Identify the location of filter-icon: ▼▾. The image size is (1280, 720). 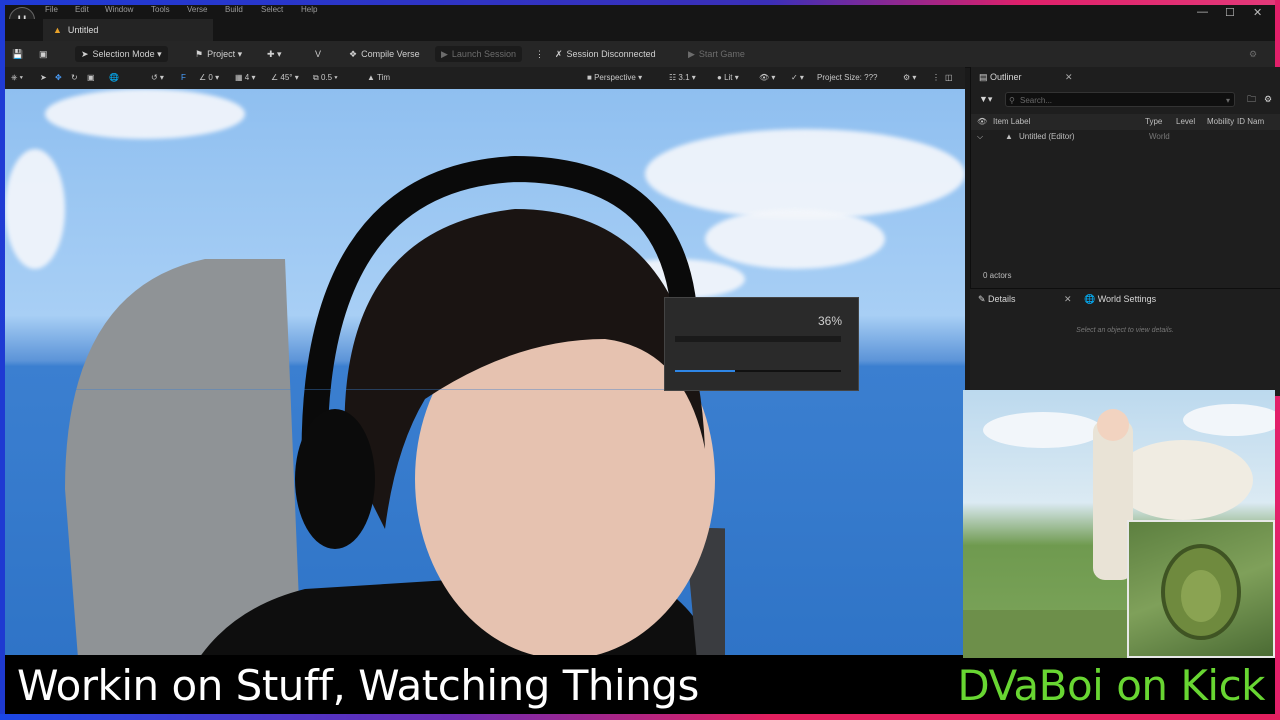
(985, 99).